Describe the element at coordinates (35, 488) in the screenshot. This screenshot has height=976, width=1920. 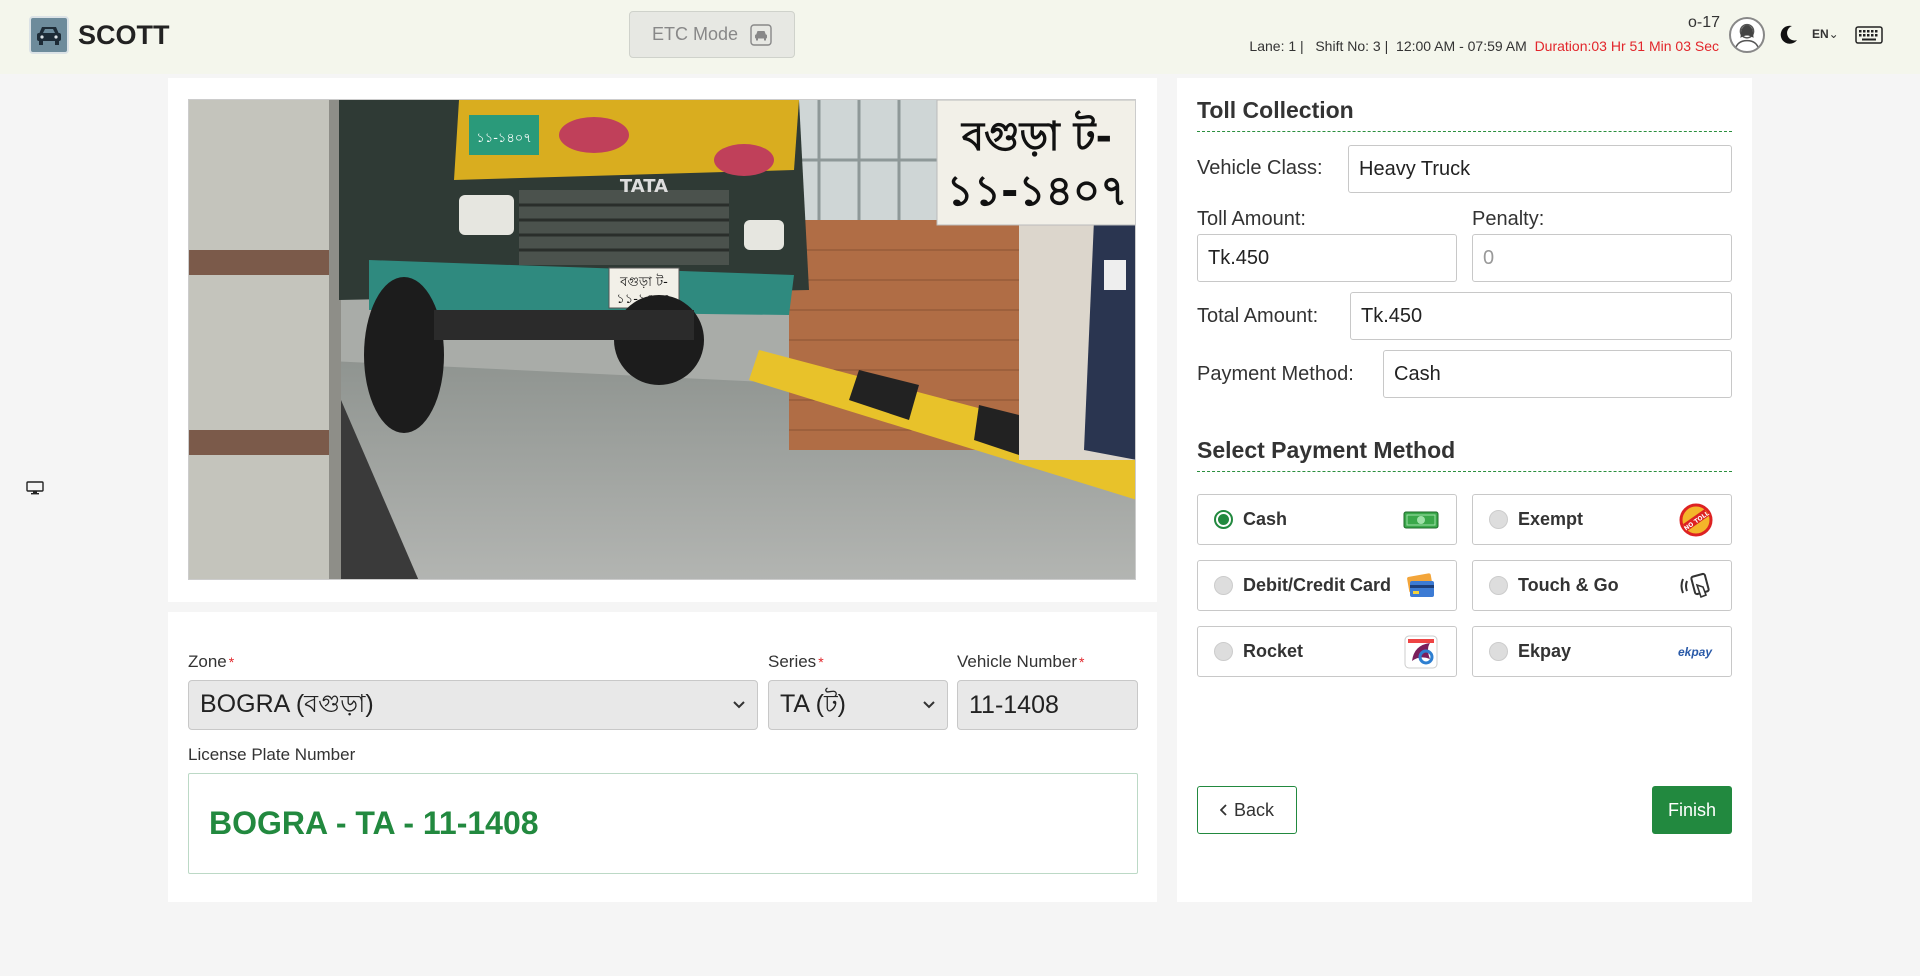
I see `monitor-icon` at that location.